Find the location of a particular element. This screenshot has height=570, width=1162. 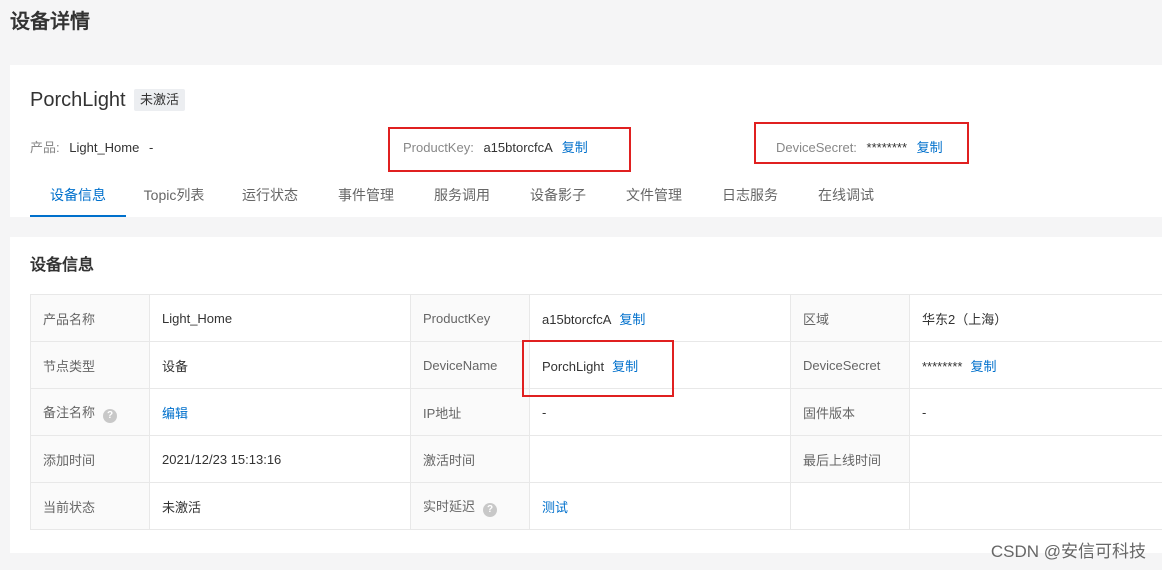

table-row: 添加时间 2021/12/23 15:13:16 激活时间 最后上线时间 is located at coordinates (596, 459).